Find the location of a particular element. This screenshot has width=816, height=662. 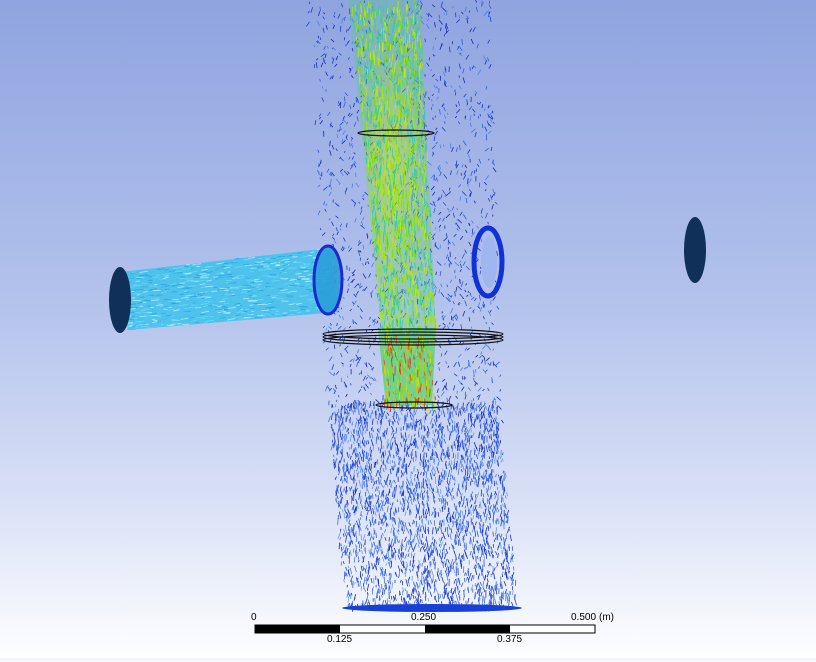

scale-label-0-125: 0.125 is located at coordinates (340, 639).